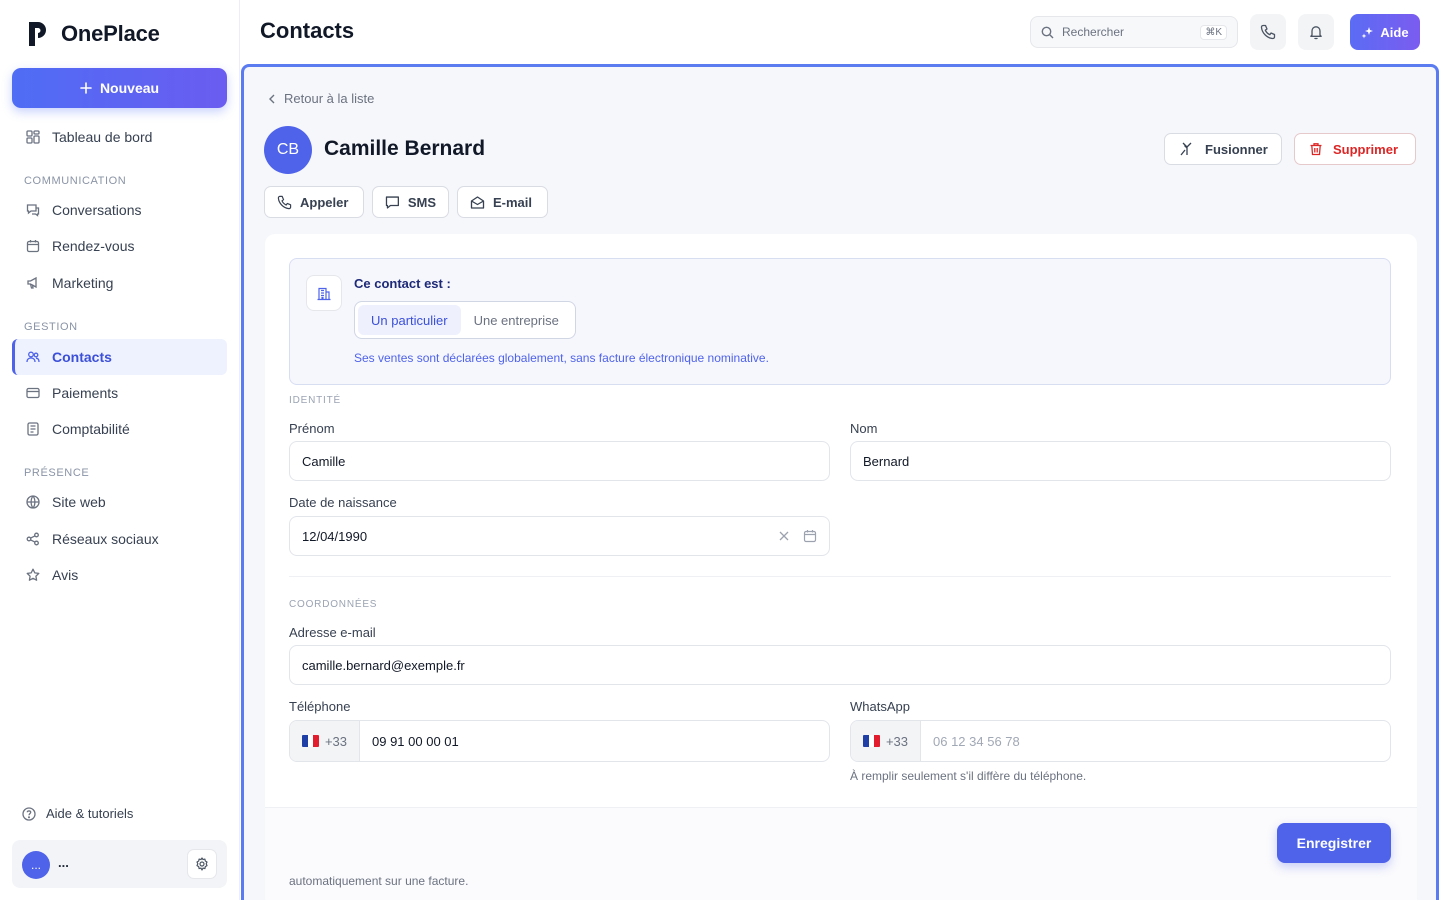 The image size is (1440, 900). I want to click on mail-open-icon, so click(477, 202).